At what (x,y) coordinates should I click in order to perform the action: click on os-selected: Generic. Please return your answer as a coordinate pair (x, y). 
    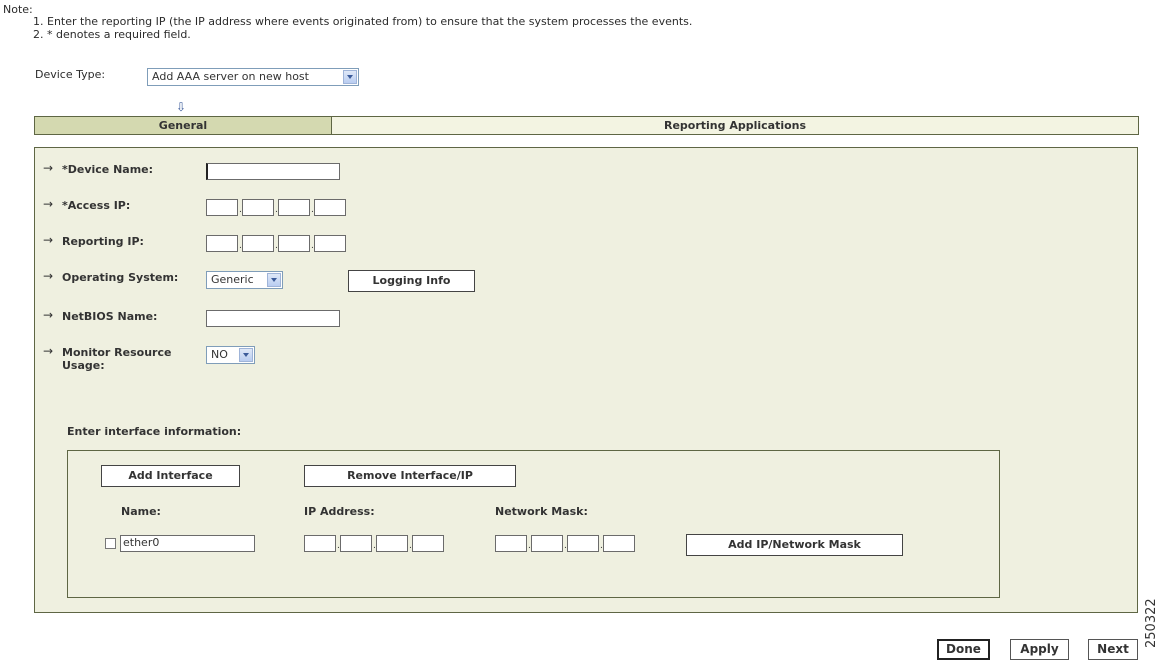
    Looking at the image, I should click on (232, 279).